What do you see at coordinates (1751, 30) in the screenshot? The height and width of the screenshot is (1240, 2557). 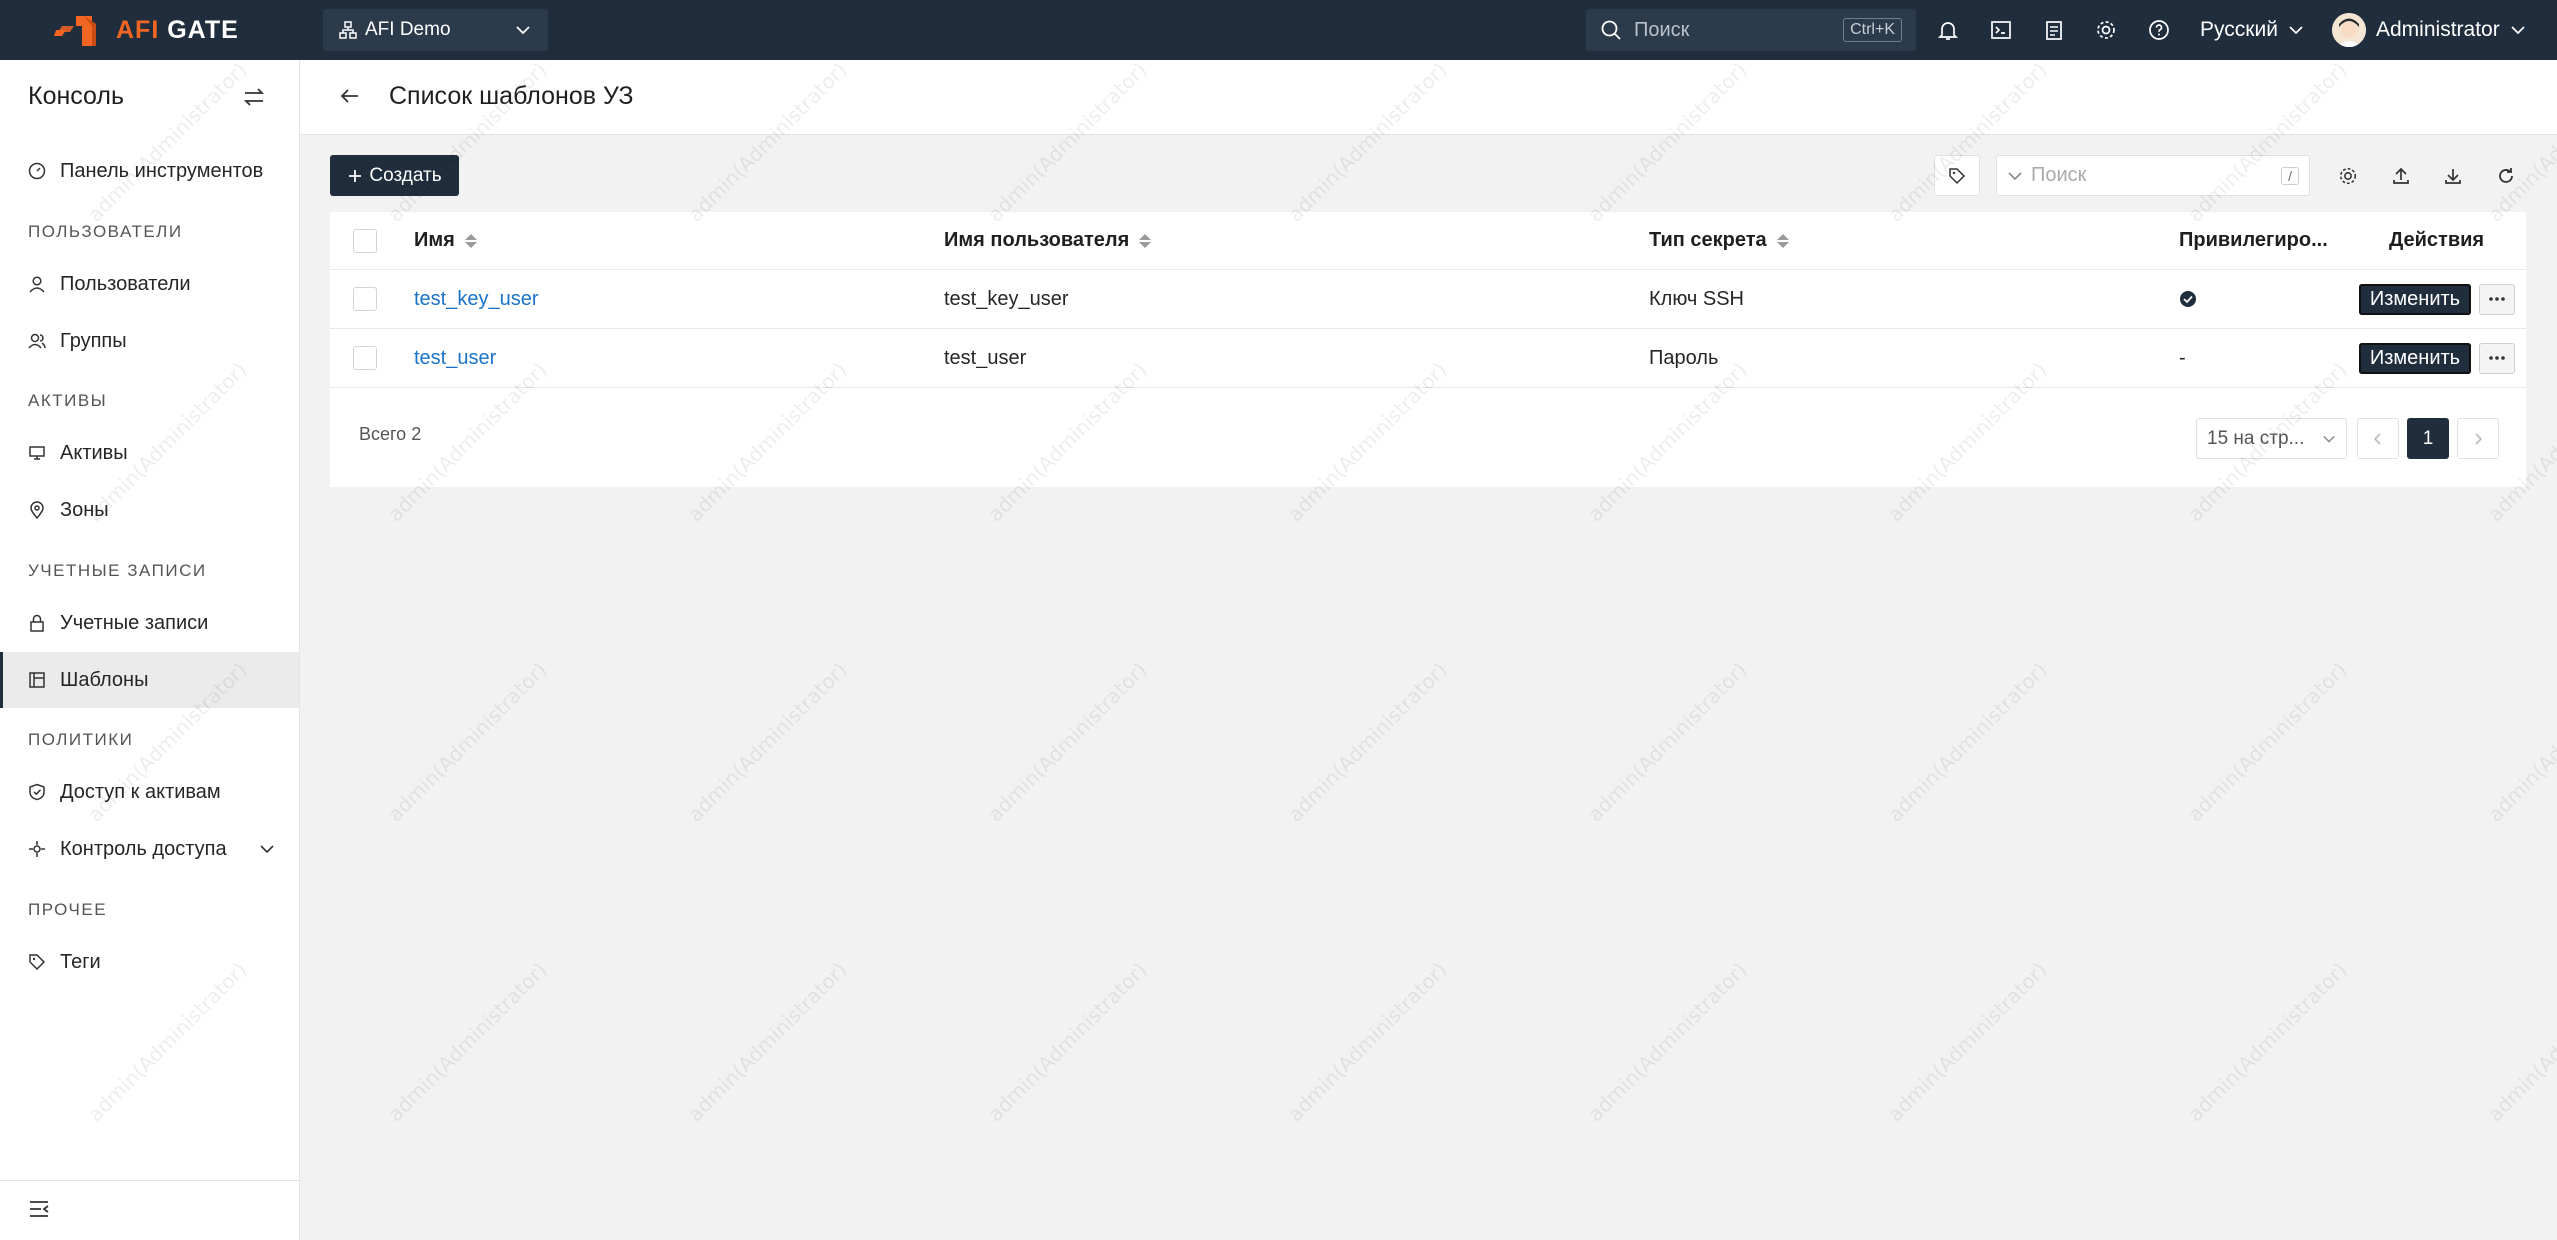 I see `global-search-input: Поиск Ctrl+K` at bounding box center [1751, 30].